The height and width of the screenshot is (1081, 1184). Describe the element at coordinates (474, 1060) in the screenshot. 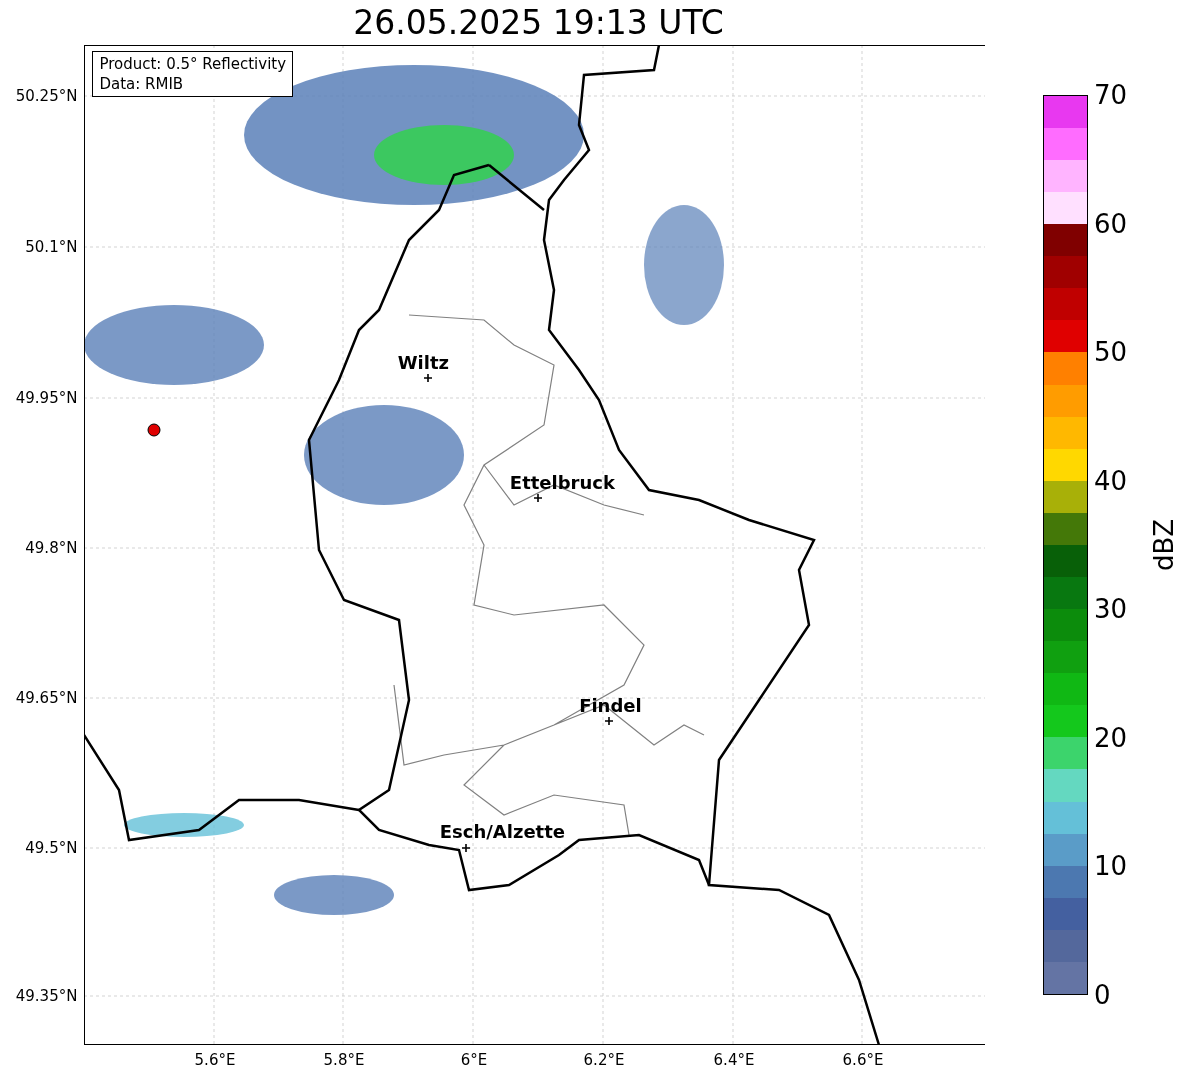

I see `longitude-label: 6°E` at that location.